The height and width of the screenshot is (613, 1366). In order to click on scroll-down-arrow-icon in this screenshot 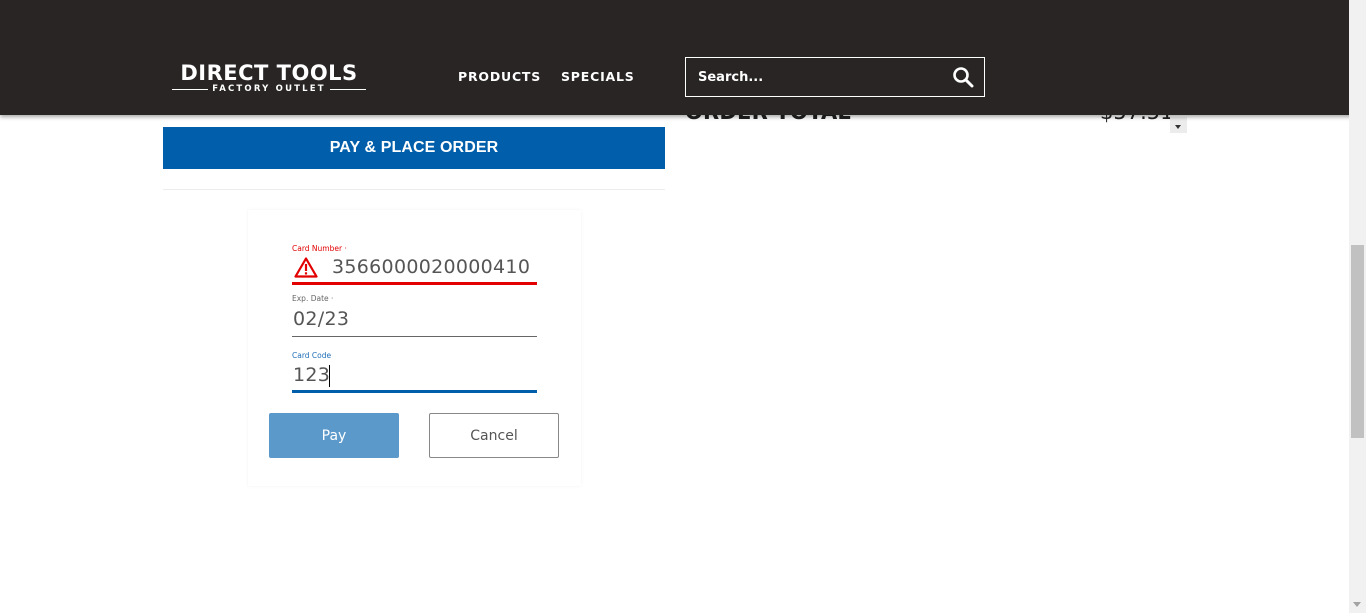, I will do `click(1357, 604)`.